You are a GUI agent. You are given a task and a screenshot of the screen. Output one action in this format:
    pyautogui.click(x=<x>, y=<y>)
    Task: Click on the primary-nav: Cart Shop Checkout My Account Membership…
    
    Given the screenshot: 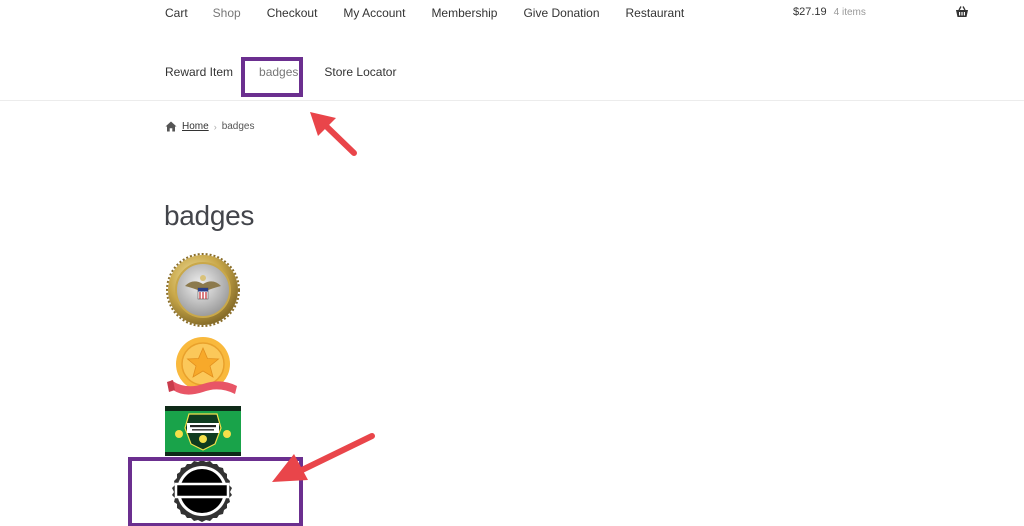 What is the action you would take?
    pyautogui.click(x=424, y=13)
    